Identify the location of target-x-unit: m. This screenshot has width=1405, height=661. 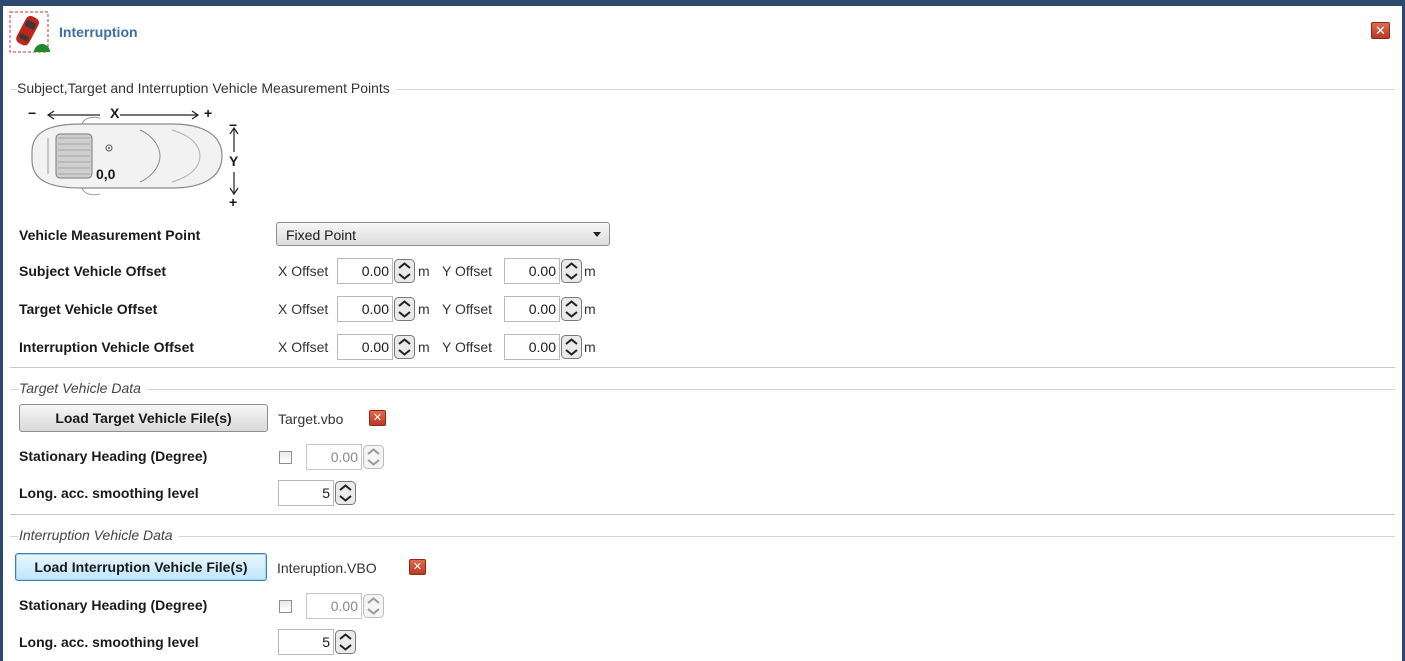
(424, 309).